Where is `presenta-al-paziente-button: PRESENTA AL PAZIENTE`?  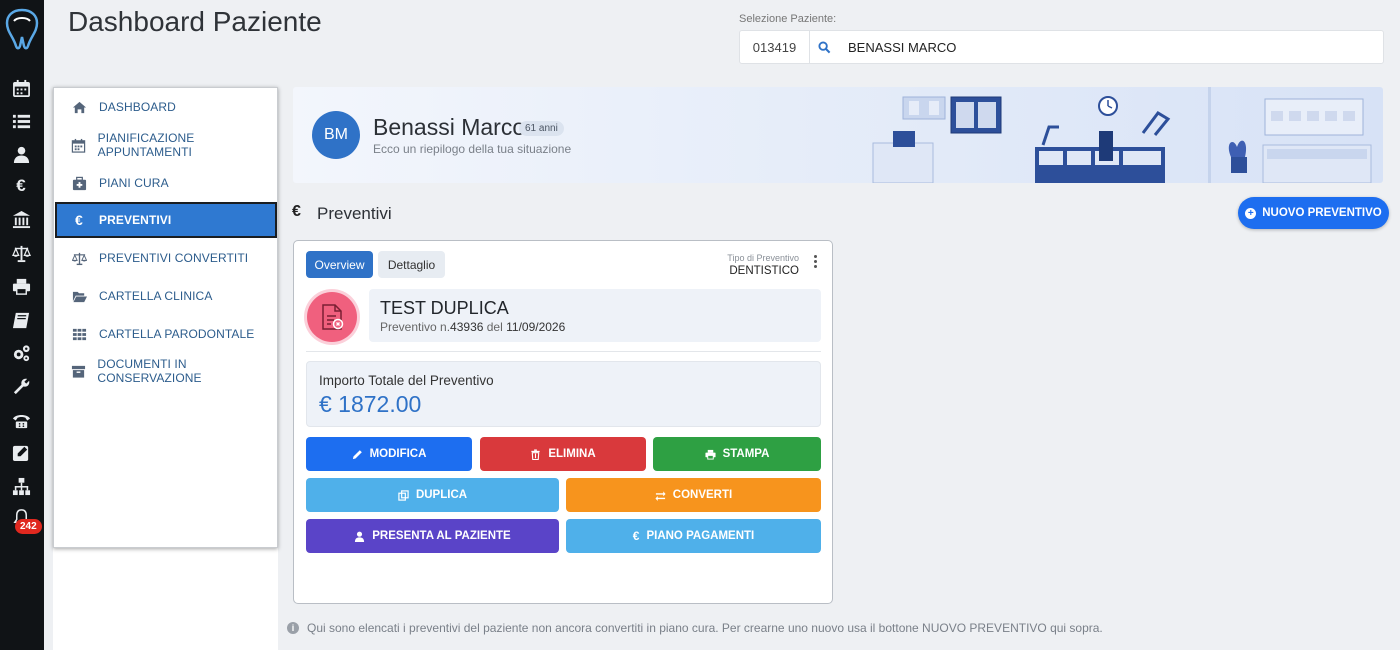 presenta-al-paziente-button: PRESENTA AL PAZIENTE is located at coordinates (432, 536).